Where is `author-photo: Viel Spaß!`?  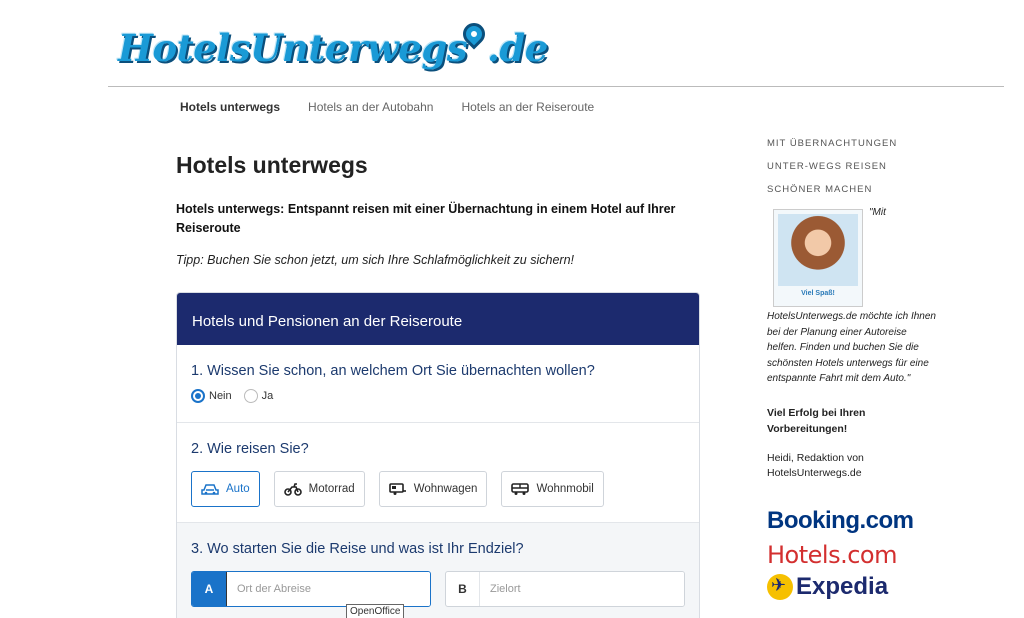
author-photo: Viel Spaß! is located at coordinates (818, 258).